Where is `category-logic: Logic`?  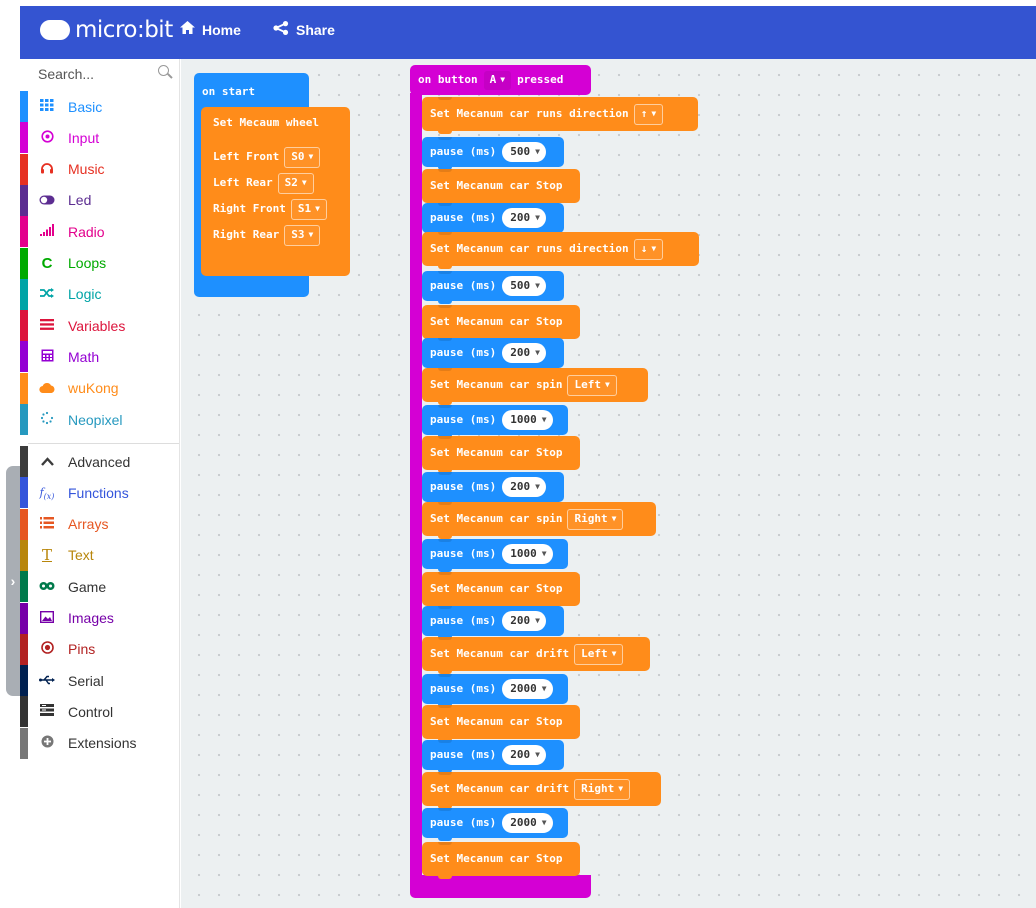
category-logic: Logic is located at coordinates (99, 294).